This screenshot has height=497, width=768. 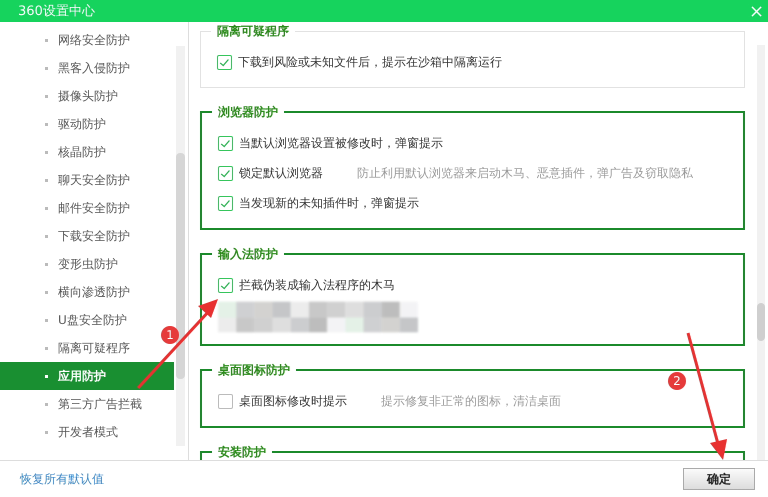 What do you see at coordinates (87, 376) in the screenshot?
I see `sidebar-item: 应用防护` at bounding box center [87, 376].